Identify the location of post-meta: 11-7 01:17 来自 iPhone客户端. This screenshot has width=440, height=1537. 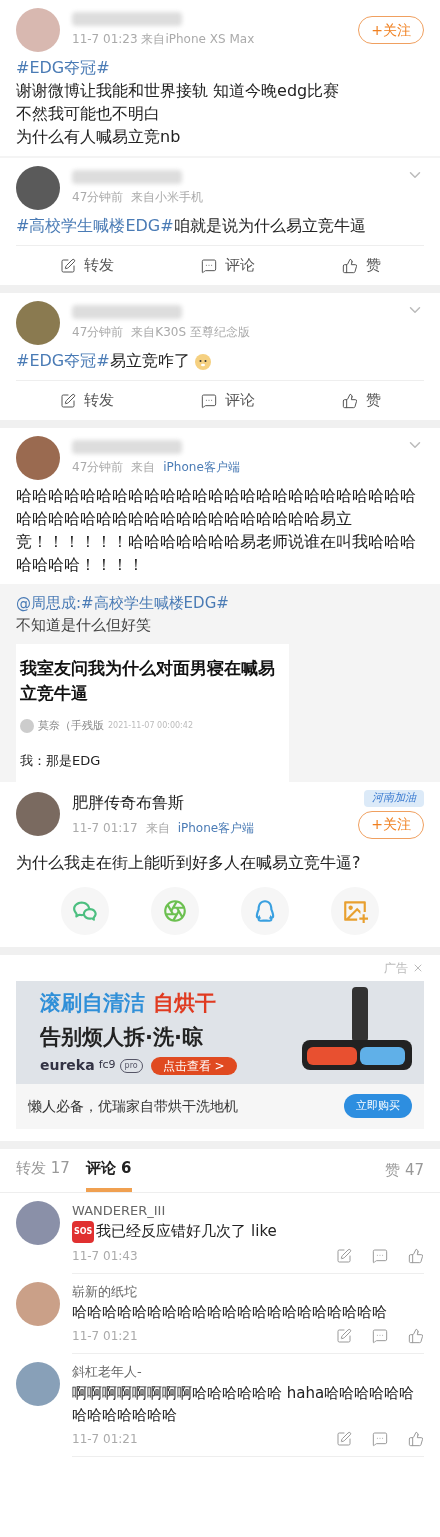
(164, 829).